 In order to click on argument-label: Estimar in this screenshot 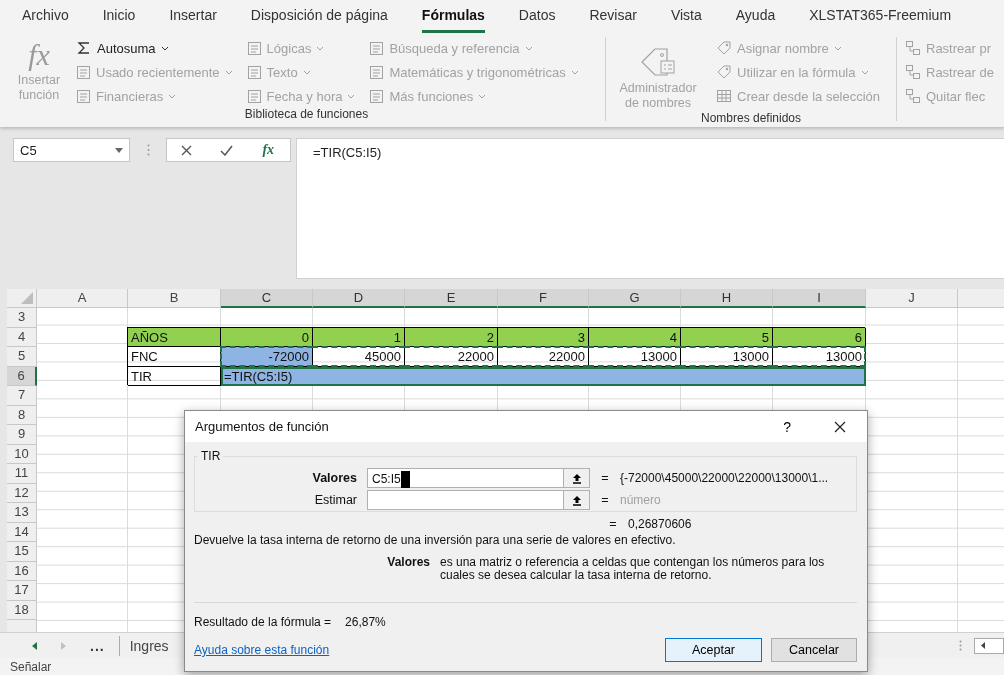, I will do `click(335, 500)`.